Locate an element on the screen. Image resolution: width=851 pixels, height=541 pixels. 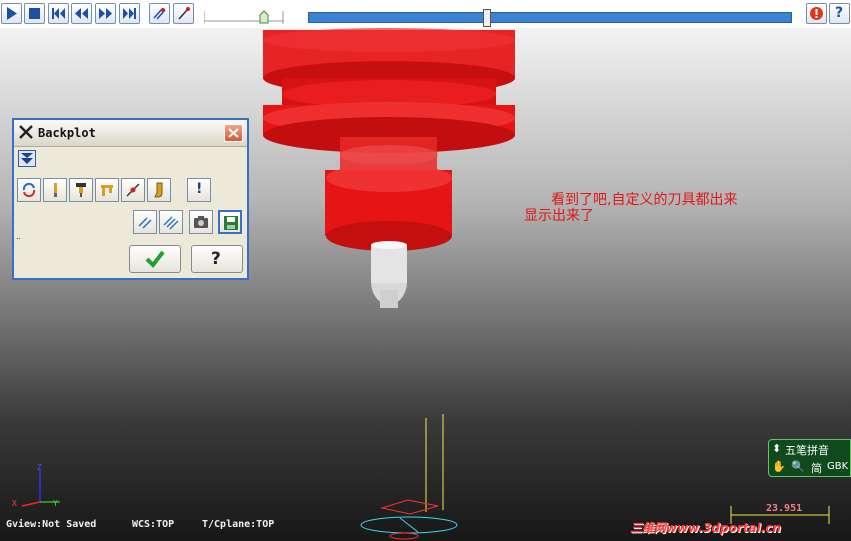
skip-end-button is located at coordinates (129, 13).